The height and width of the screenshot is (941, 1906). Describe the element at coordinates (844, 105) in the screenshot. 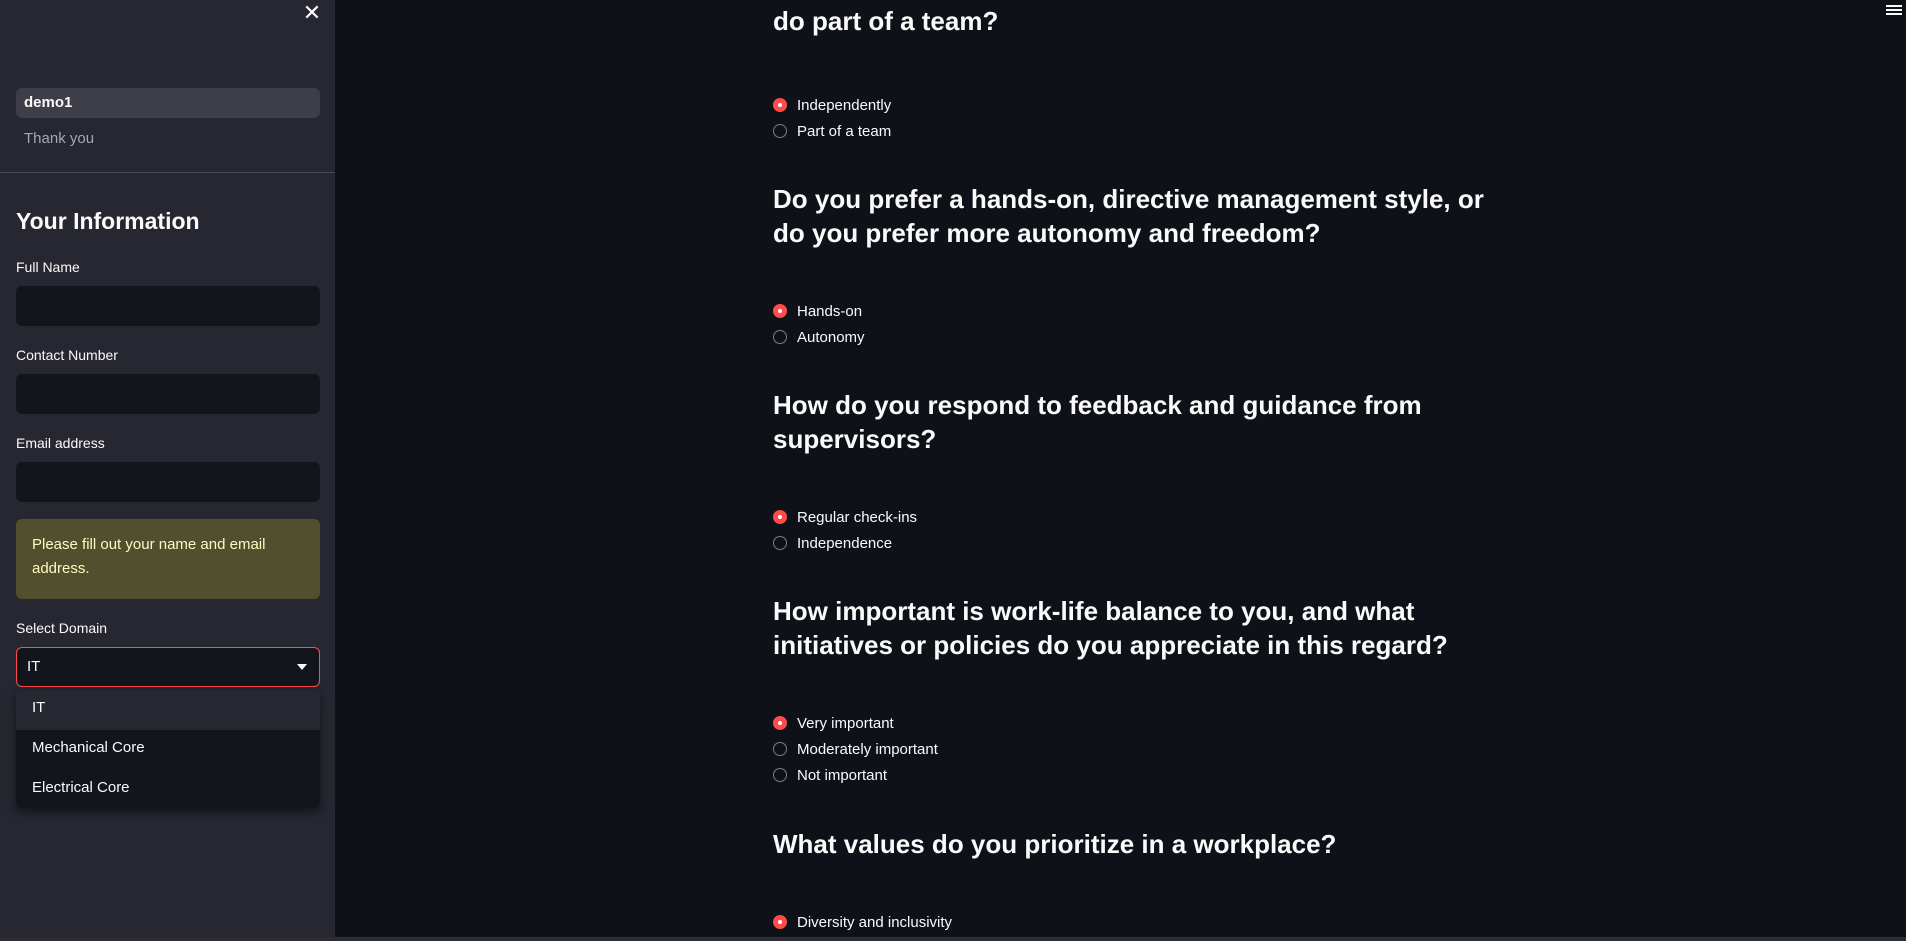

I see `radio-label: Independently` at that location.